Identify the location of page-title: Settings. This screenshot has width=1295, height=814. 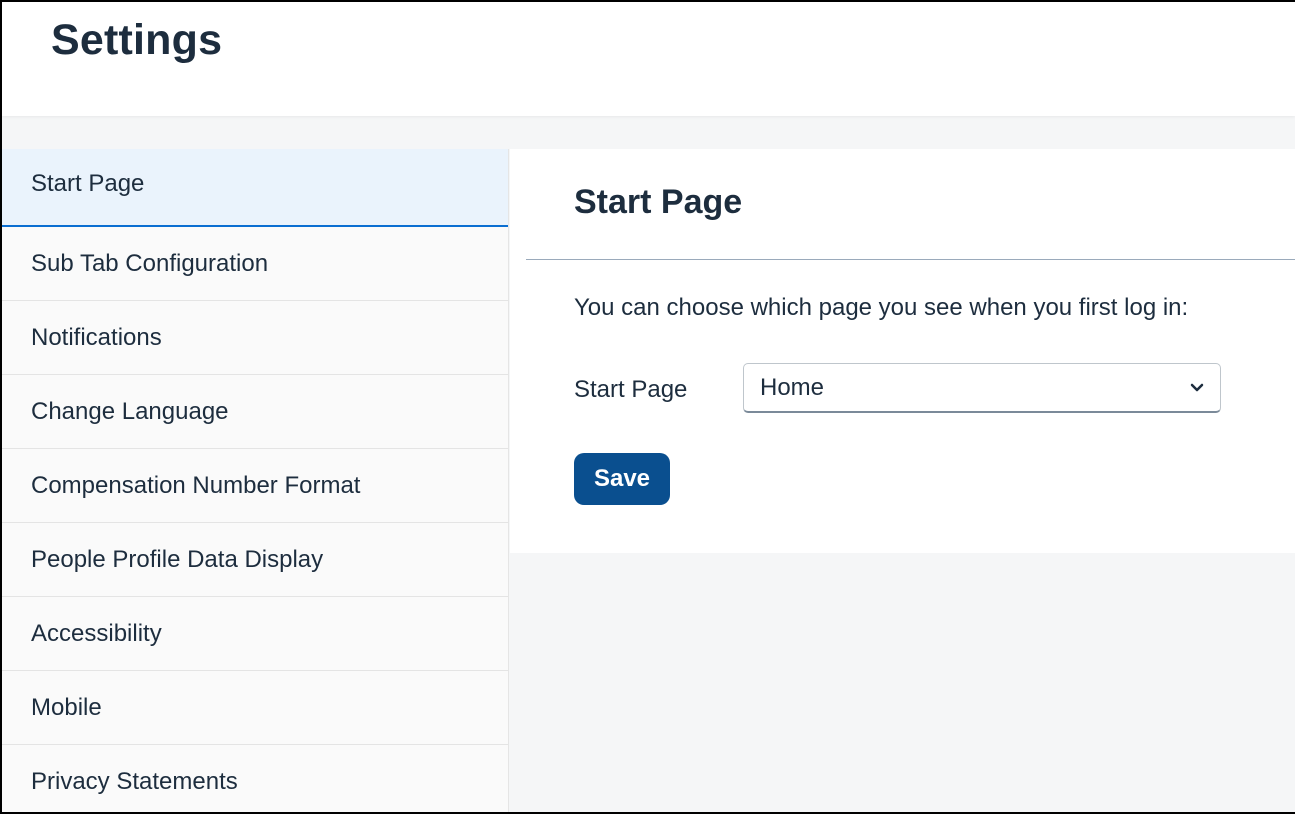
(137, 40).